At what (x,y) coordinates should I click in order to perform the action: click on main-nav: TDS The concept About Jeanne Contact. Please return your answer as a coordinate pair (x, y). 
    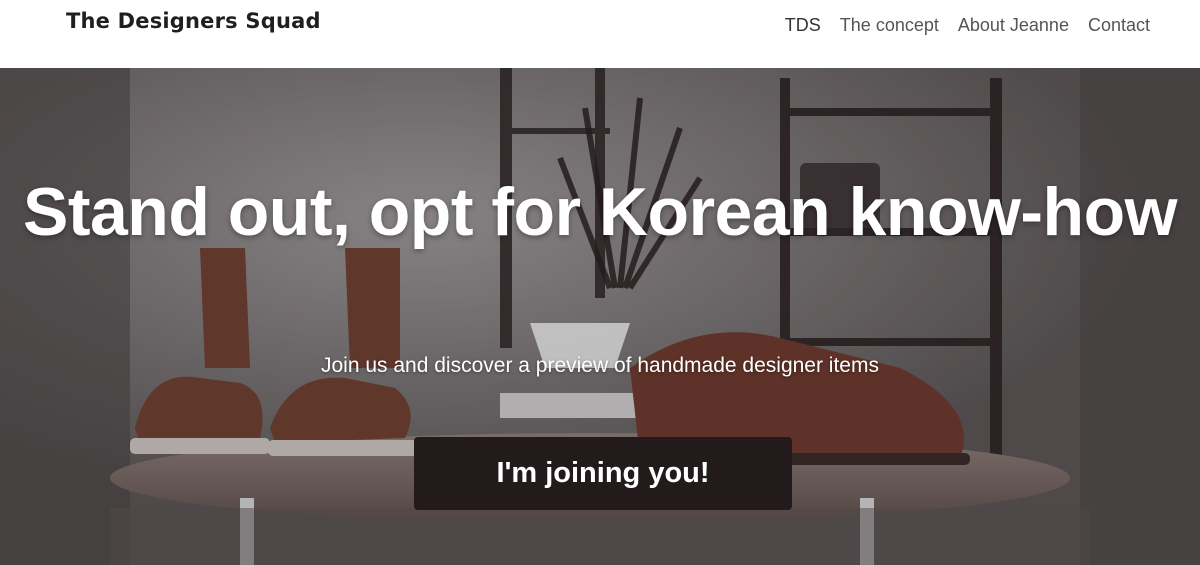
    Looking at the image, I should click on (967, 25).